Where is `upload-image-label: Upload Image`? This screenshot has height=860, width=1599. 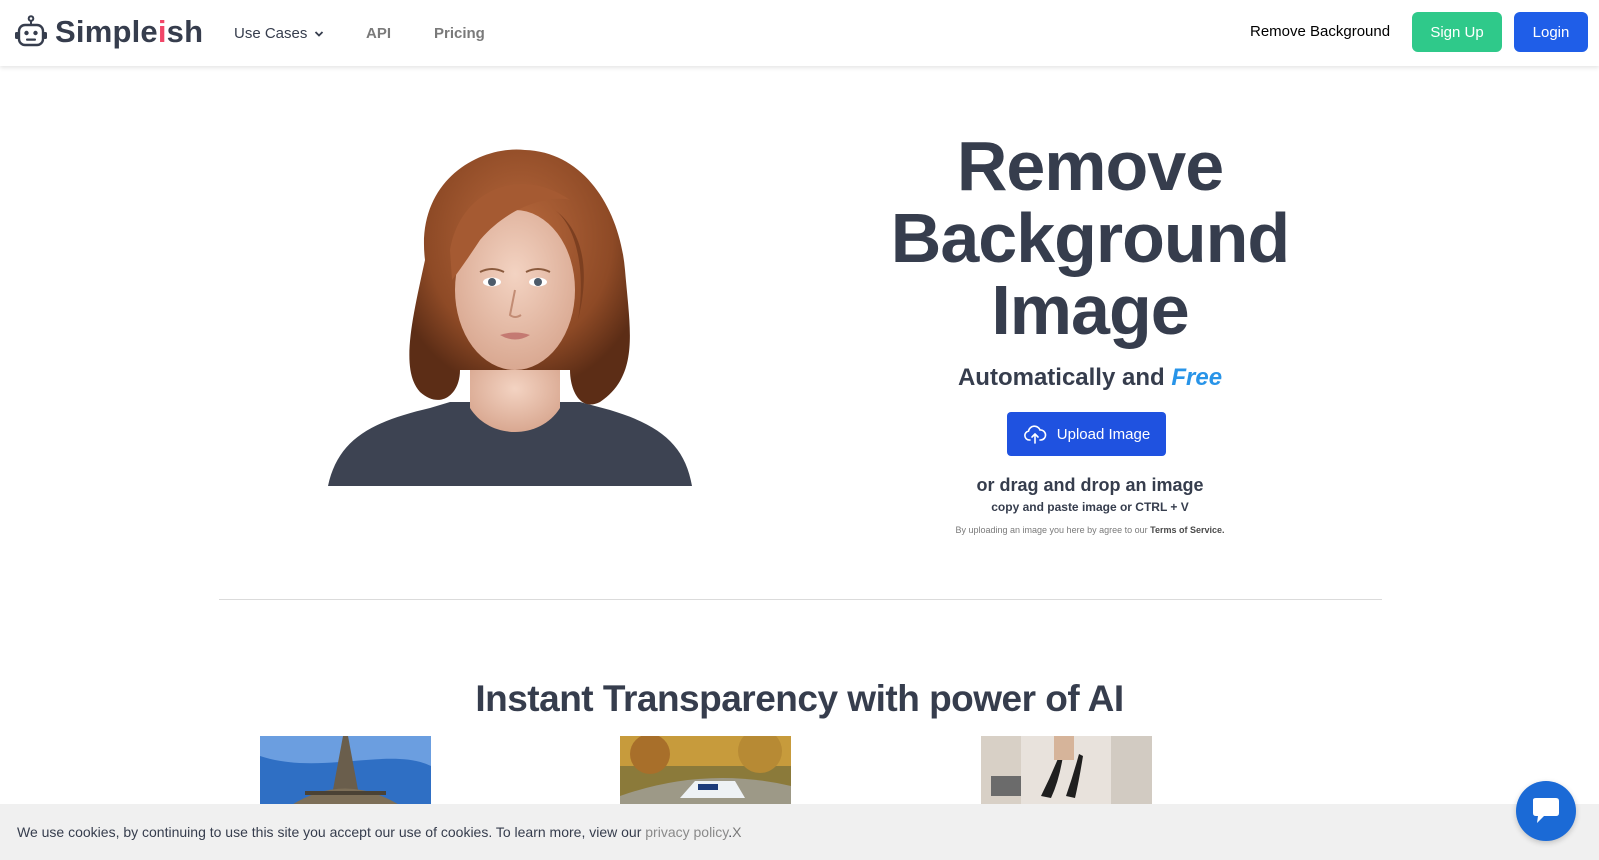 upload-image-label: Upload Image is located at coordinates (1103, 434).